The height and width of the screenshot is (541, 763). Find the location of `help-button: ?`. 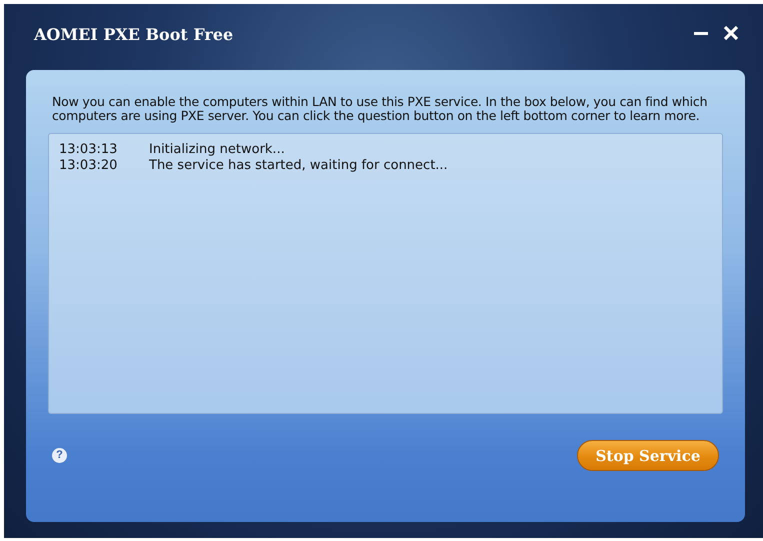

help-button: ? is located at coordinates (59, 455).